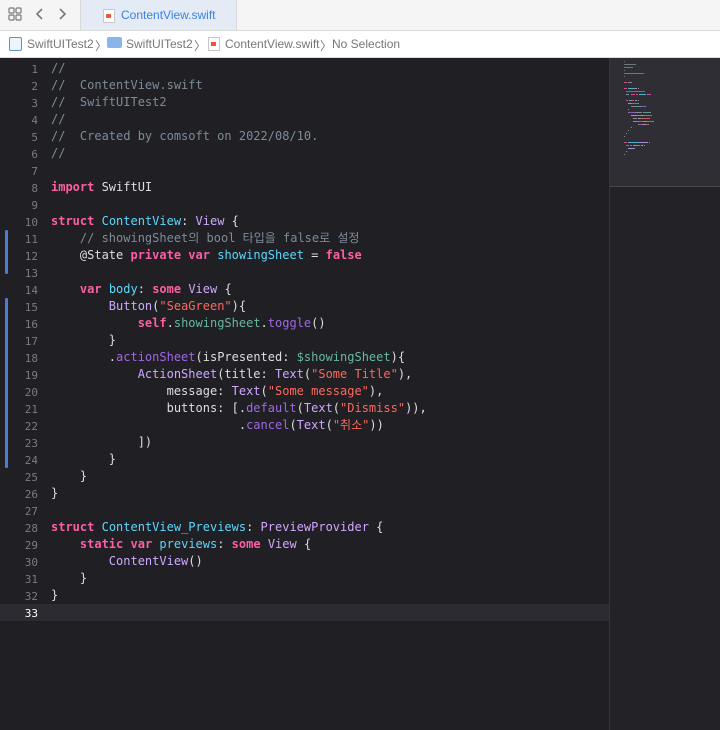 The width and height of the screenshot is (720, 730). I want to click on code-token: struct, so click(73, 527).